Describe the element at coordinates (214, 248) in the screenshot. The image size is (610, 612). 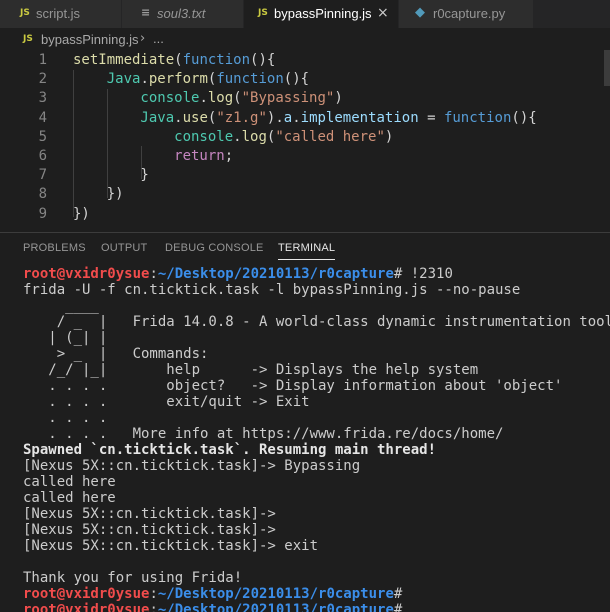
I see `tab-debug-console: DEBUG CONSOLE` at that location.